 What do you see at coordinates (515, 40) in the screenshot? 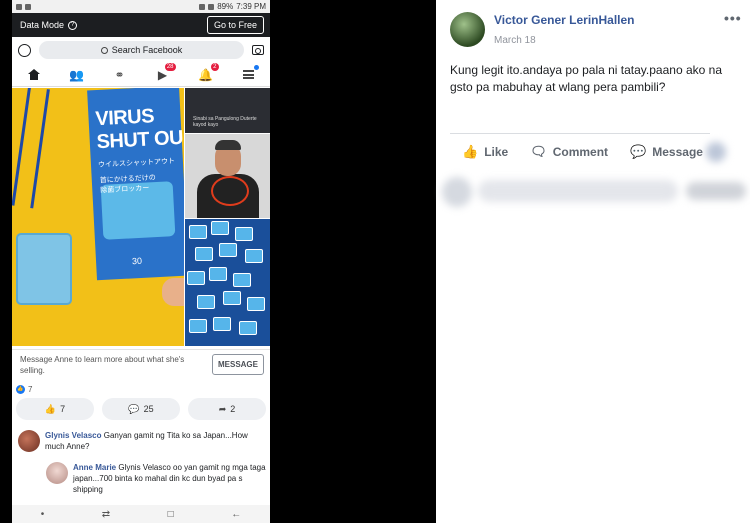
I see `post-date: March 18` at bounding box center [515, 40].